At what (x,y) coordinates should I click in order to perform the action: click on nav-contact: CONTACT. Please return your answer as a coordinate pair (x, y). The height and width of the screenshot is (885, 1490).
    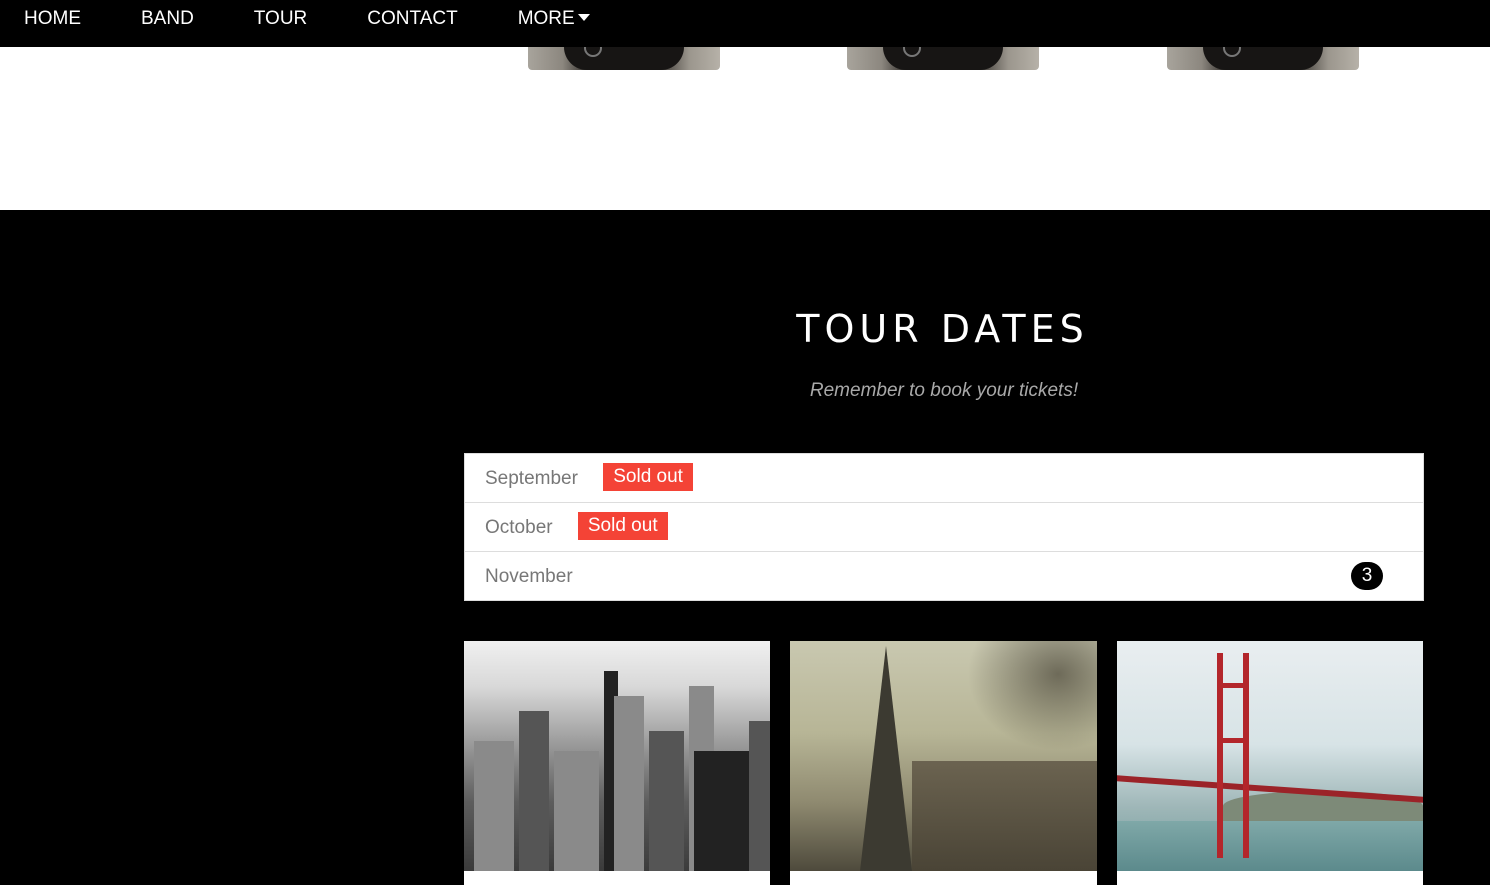
    Looking at the image, I should click on (412, 18).